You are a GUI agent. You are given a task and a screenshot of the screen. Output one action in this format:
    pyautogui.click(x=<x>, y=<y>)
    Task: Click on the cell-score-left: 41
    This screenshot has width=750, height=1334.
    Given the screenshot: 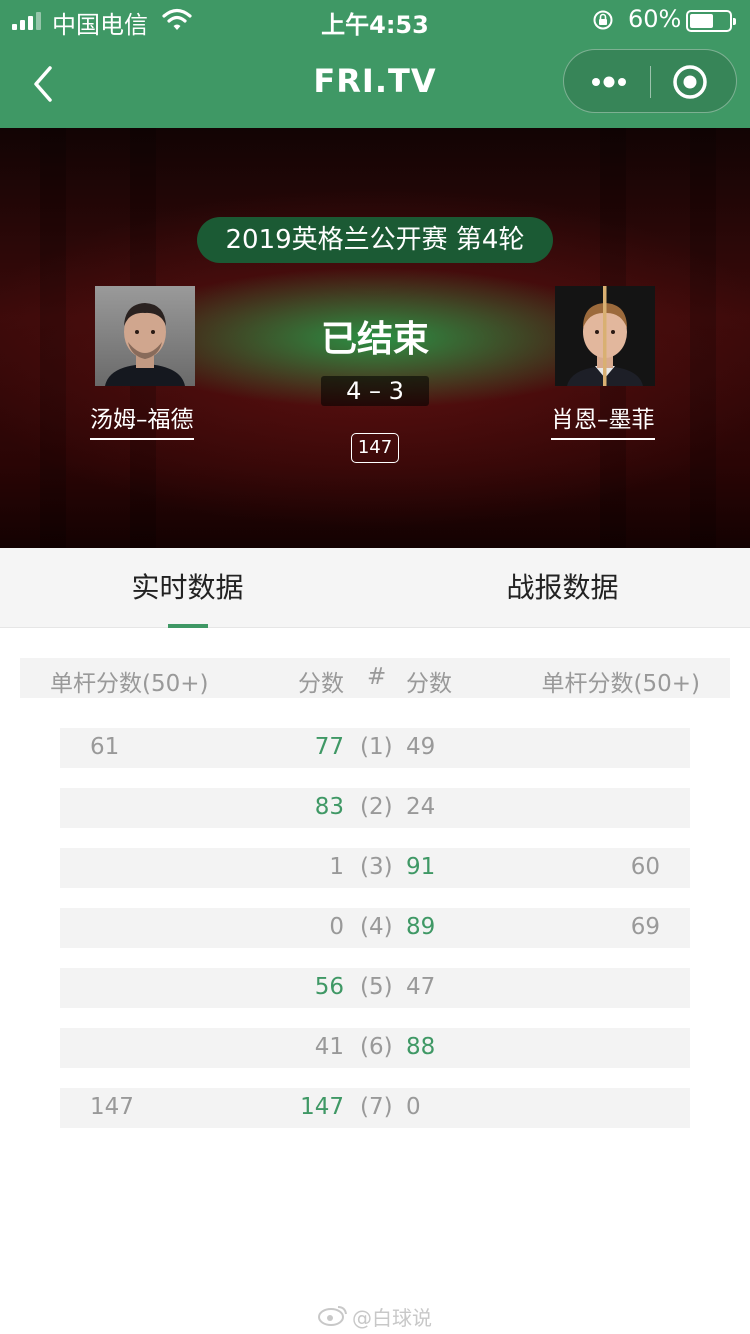 What is the action you would take?
    pyautogui.click(x=329, y=1047)
    